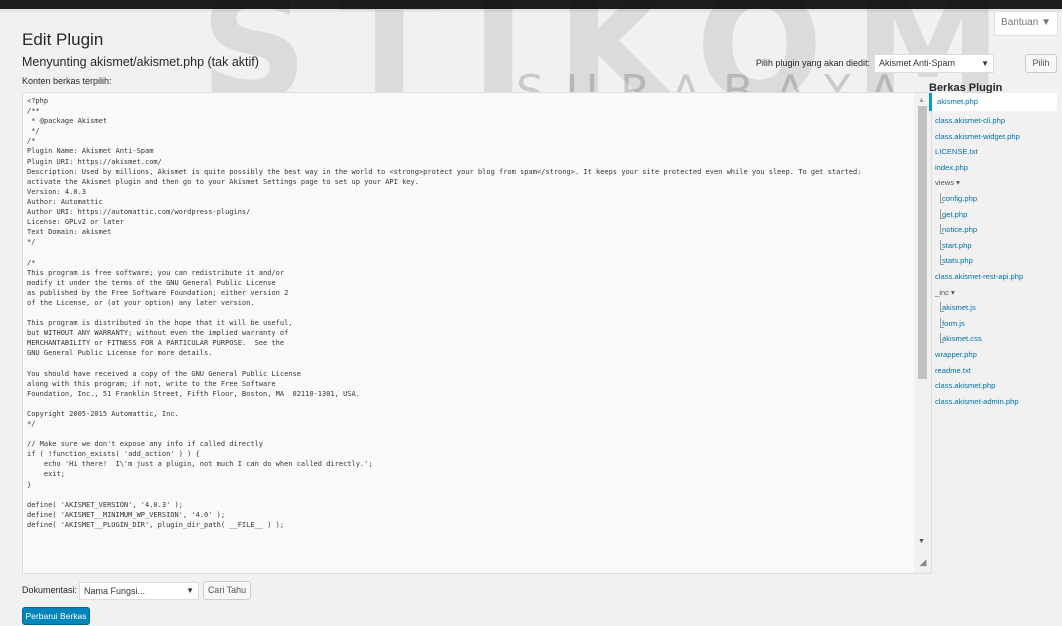 Image resolution: width=1062 pixels, height=626 pixels. Describe the element at coordinates (993, 137) in the screenshot. I see `file-item: class.akismet-widget.php` at that location.